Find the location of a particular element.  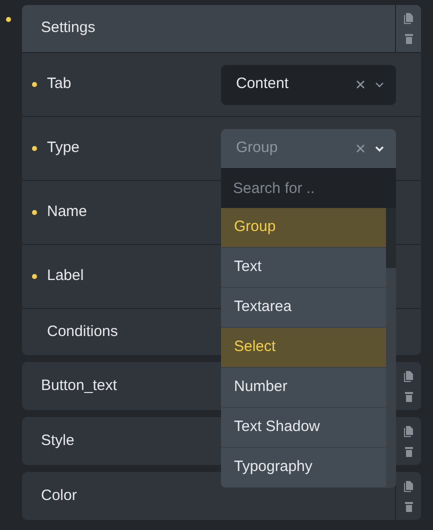

panel-title: Settings is located at coordinates (68, 28).